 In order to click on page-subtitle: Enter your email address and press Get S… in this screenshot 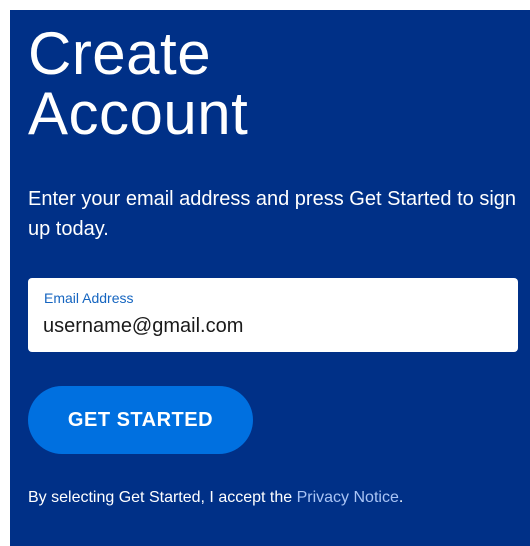, I will do `click(272, 214)`.